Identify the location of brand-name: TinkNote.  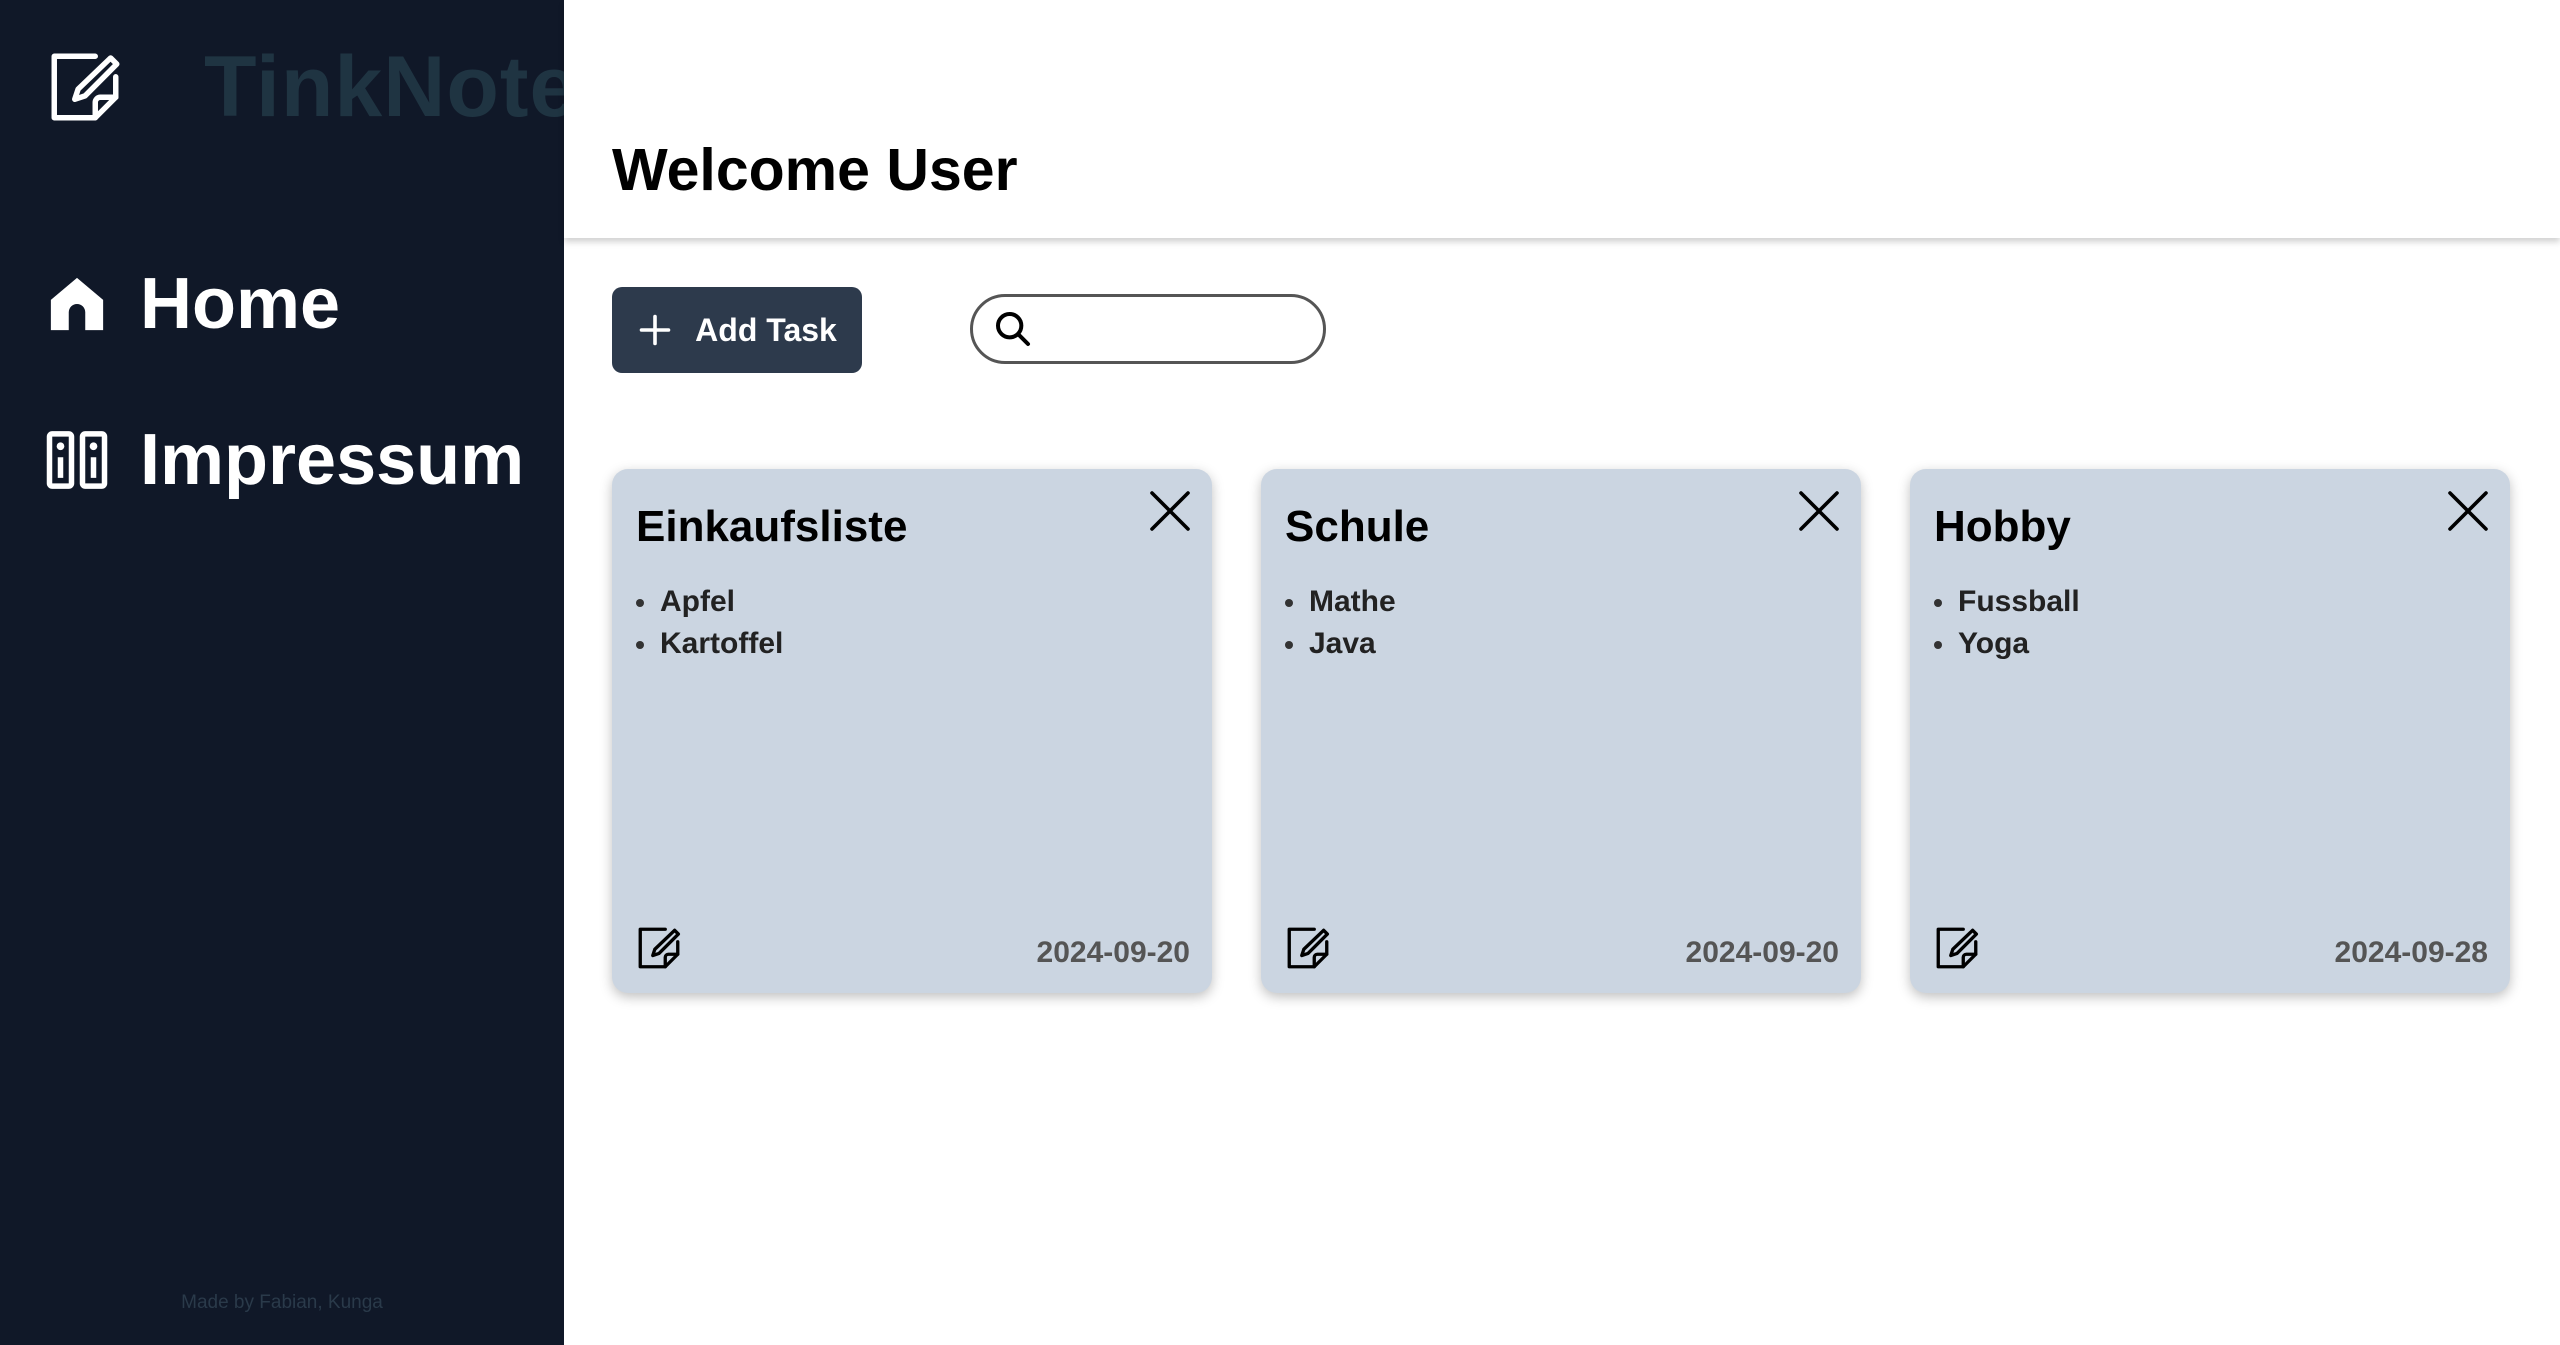
(391, 87).